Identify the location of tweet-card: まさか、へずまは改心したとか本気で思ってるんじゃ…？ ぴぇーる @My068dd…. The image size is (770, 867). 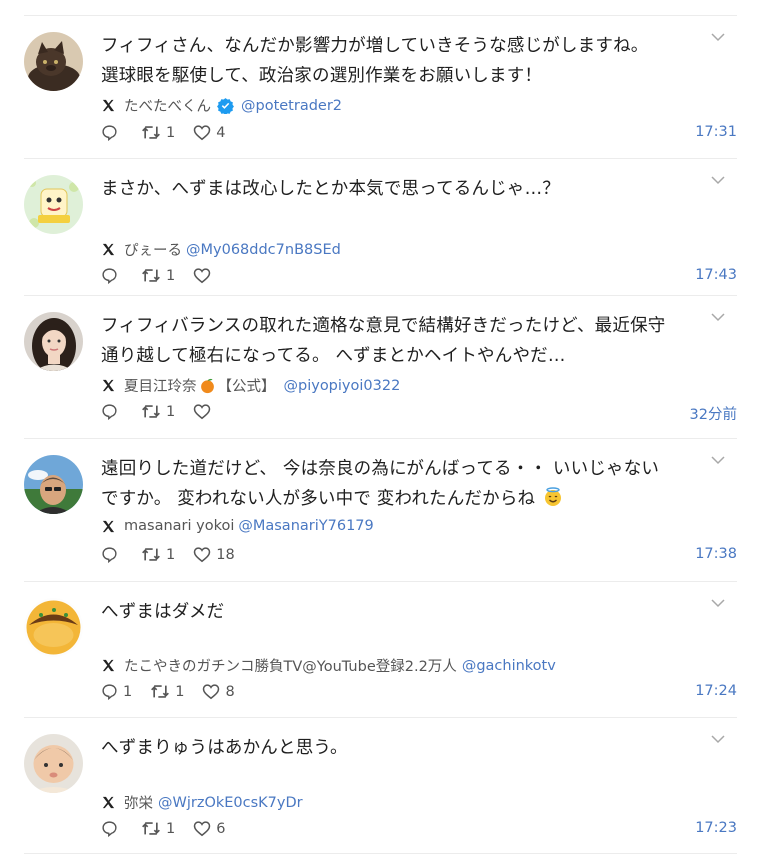
(380, 227).